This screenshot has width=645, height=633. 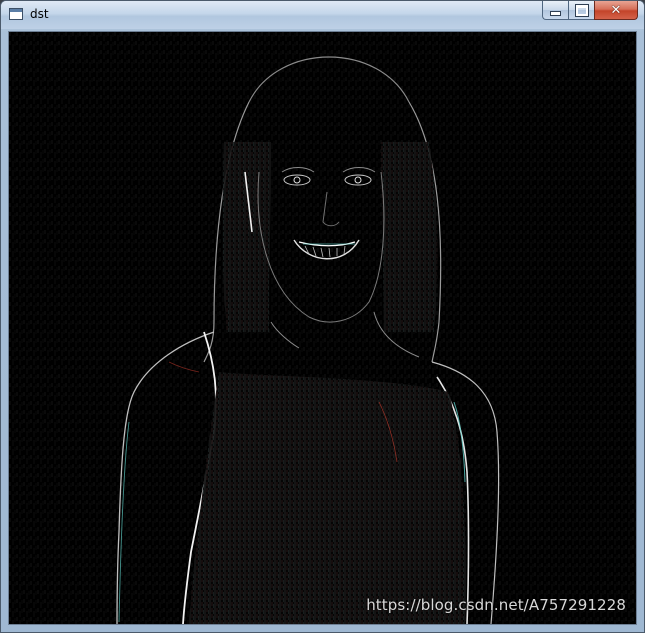 What do you see at coordinates (555, 13) in the screenshot?
I see `minimize-icon` at bounding box center [555, 13].